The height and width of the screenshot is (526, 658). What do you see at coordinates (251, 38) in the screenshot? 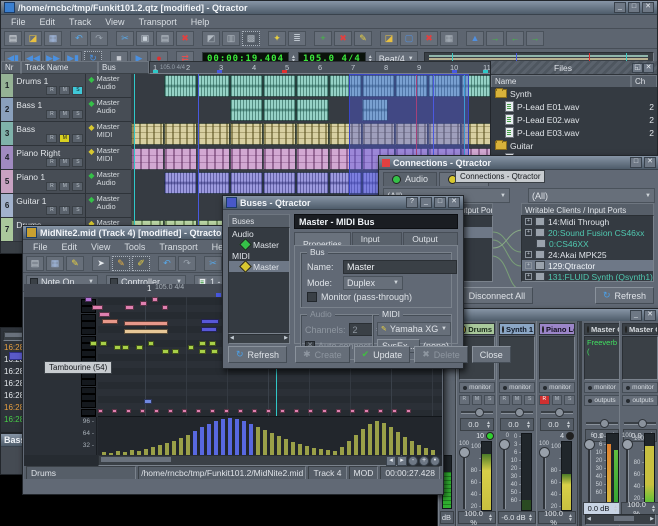
I see `rect-mode-icon: ▩` at bounding box center [251, 38].